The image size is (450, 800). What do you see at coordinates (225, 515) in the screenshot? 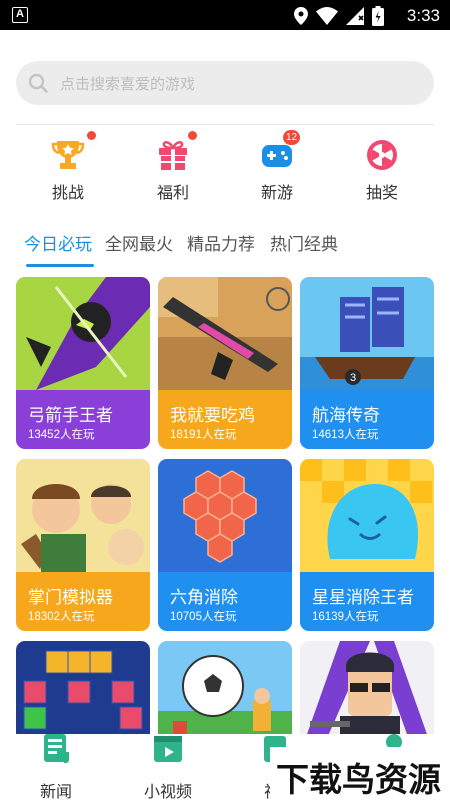
I see `game-art-hexagon` at bounding box center [225, 515].